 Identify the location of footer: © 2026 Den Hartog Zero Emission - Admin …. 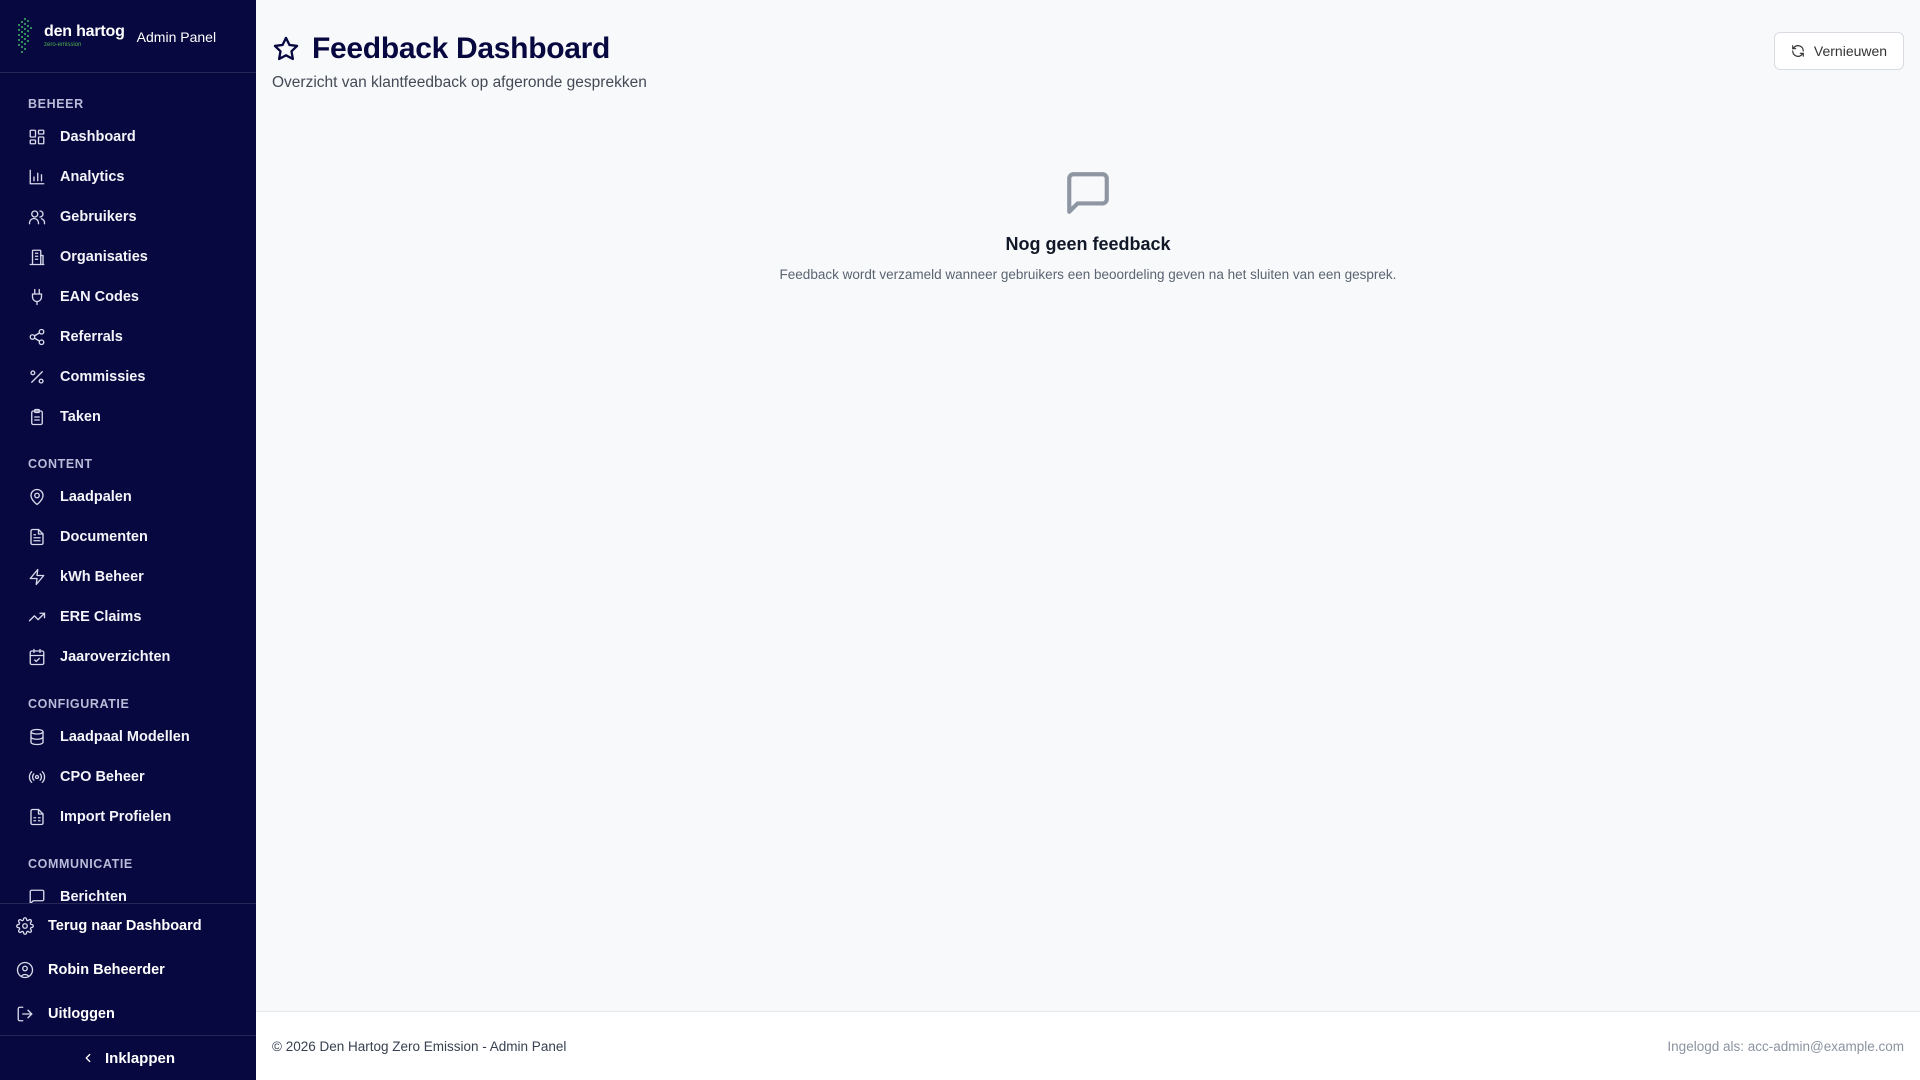
(1088, 1045).